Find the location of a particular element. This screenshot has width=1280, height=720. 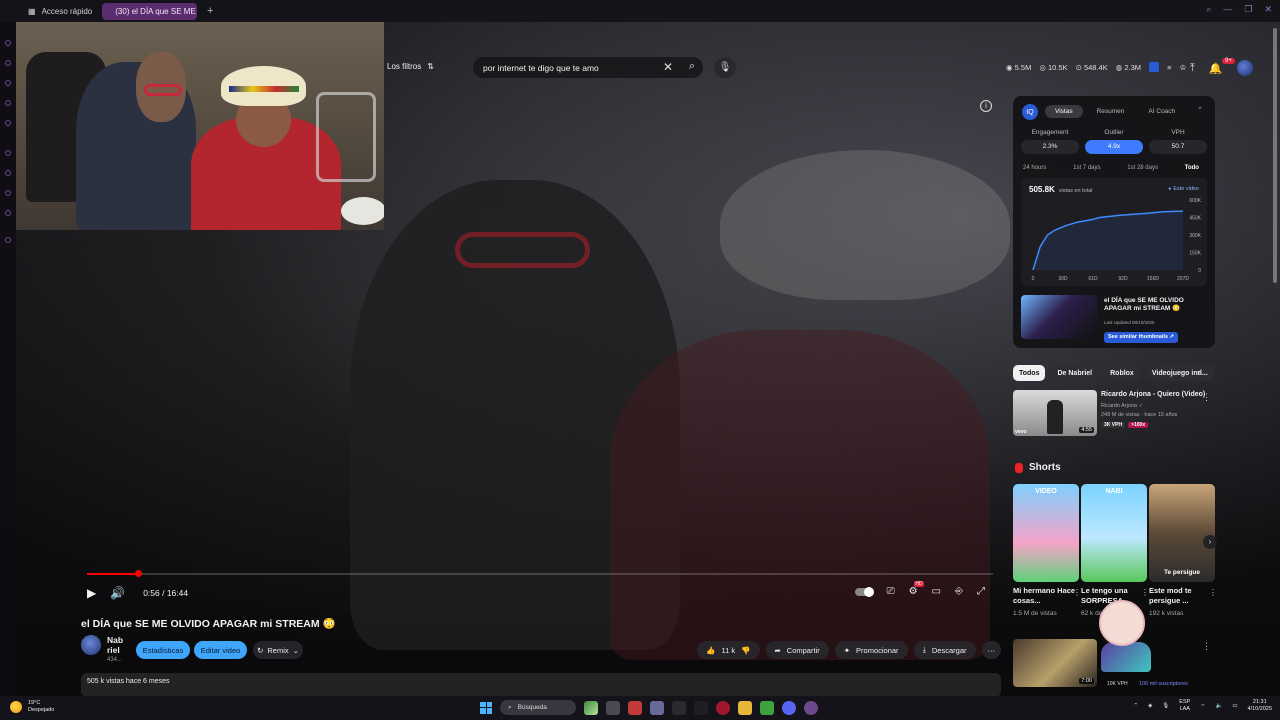

task-view-icon is located at coordinates (613, 707).